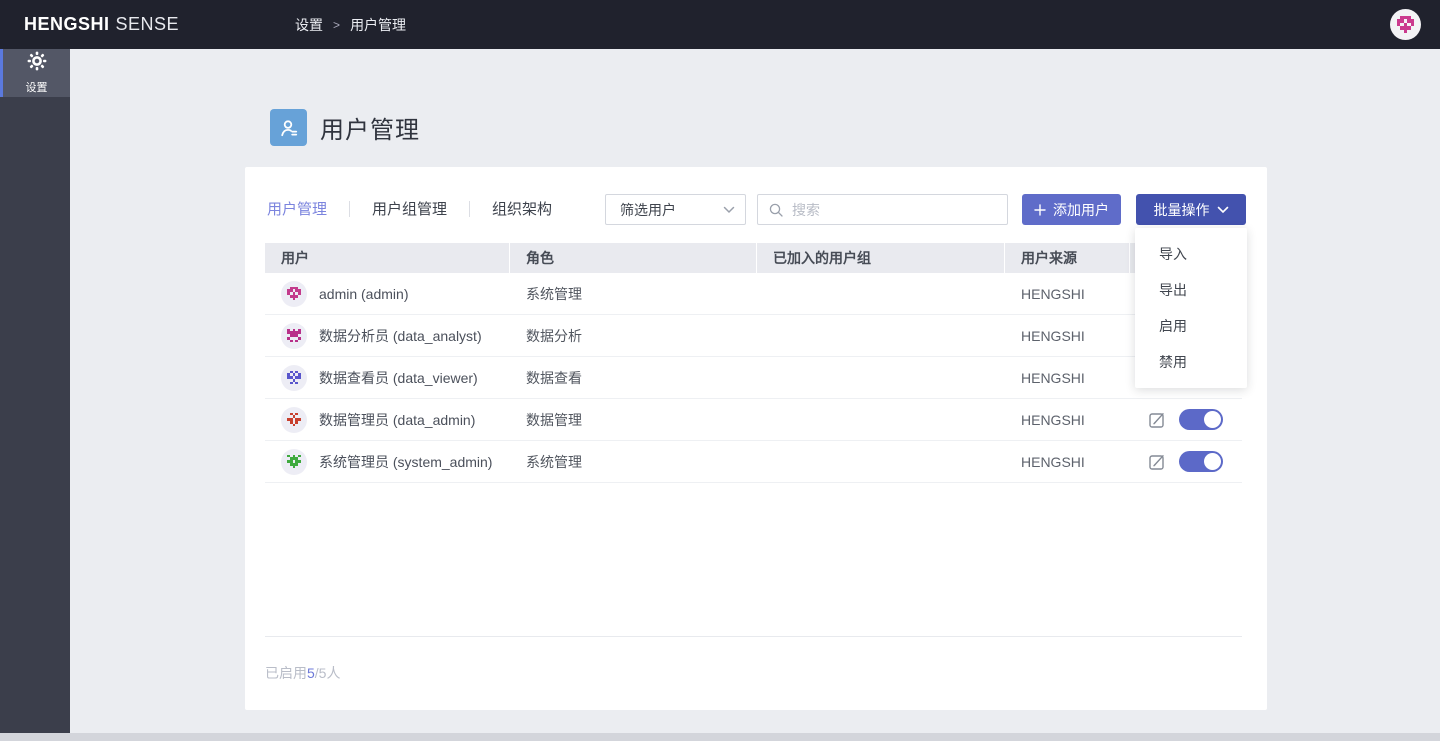 The width and height of the screenshot is (1440, 741). What do you see at coordinates (327, 673) in the screenshot?
I see `enabled-suffix: /5人` at bounding box center [327, 673].